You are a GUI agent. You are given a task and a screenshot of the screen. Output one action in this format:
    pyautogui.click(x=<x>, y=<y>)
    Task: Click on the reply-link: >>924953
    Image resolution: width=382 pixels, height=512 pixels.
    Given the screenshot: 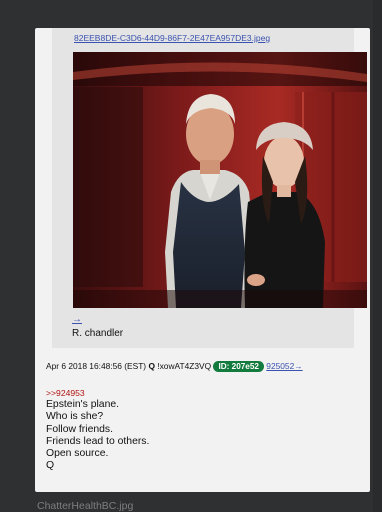 What is the action you would take?
    pyautogui.click(x=97, y=393)
    